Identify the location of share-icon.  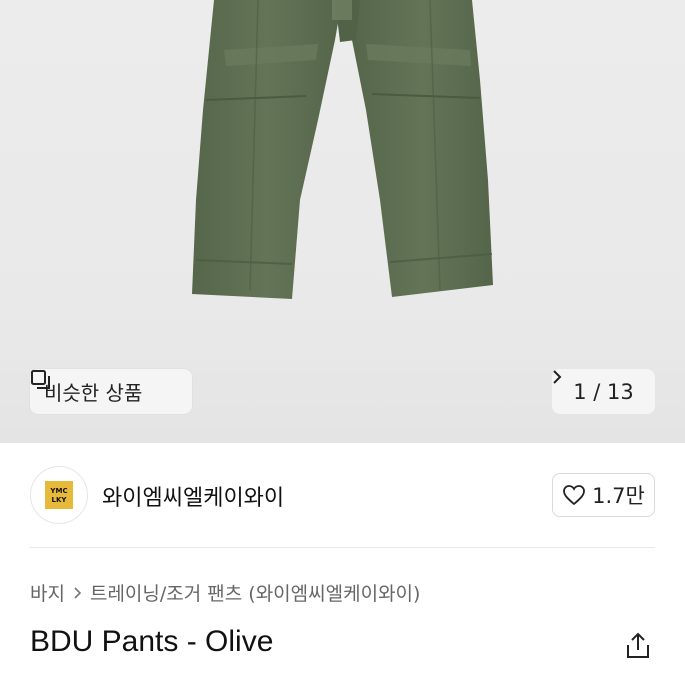
(638, 645).